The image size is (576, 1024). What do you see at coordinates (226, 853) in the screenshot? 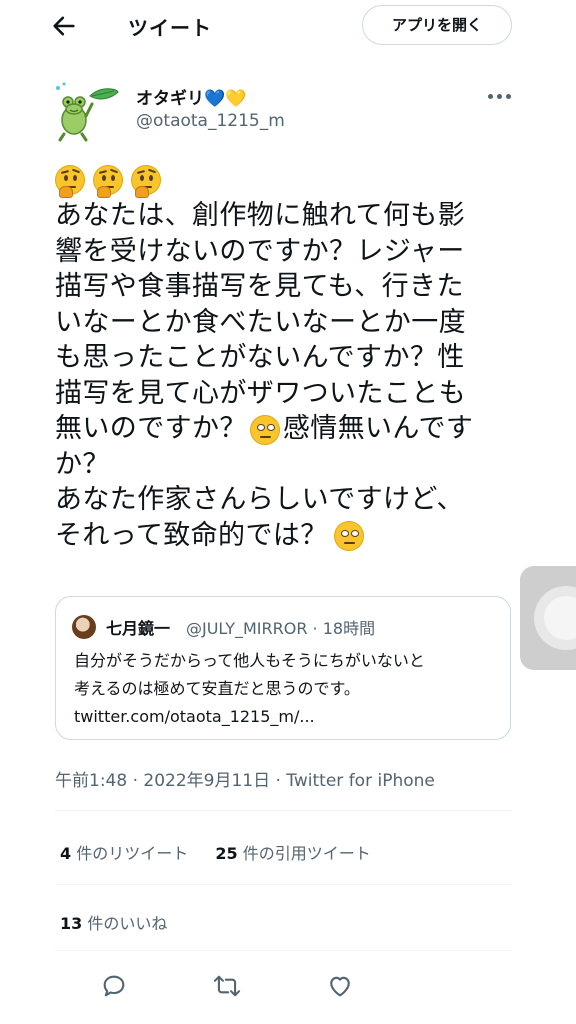
I see `quotes-count: 25` at bounding box center [226, 853].